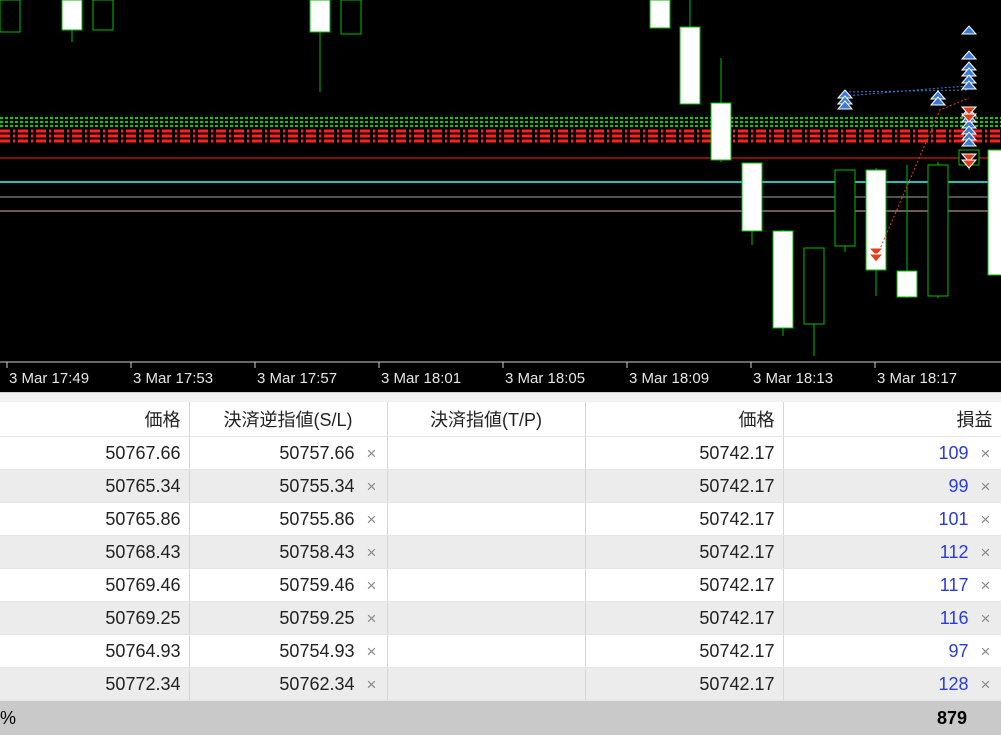 This screenshot has width=1001, height=735. What do you see at coordinates (892, 585) in the screenshot?
I see `profit-cell: 117 ×` at bounding box center [892, 585].